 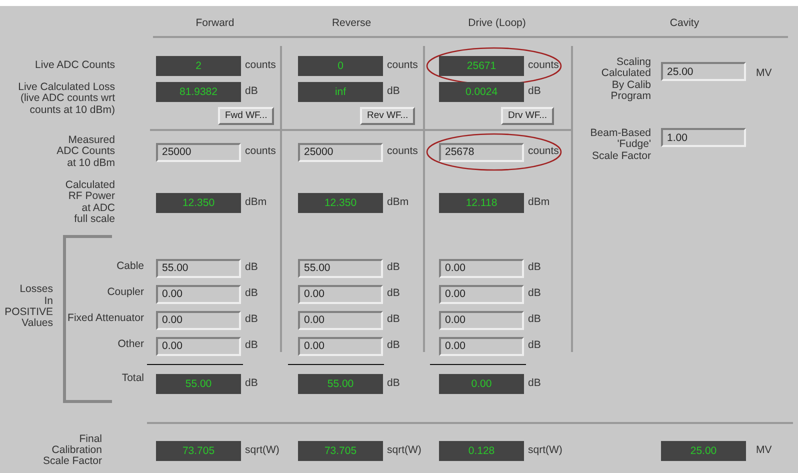 I want to click on input-field: 1.00, so click(x=703, y=137).